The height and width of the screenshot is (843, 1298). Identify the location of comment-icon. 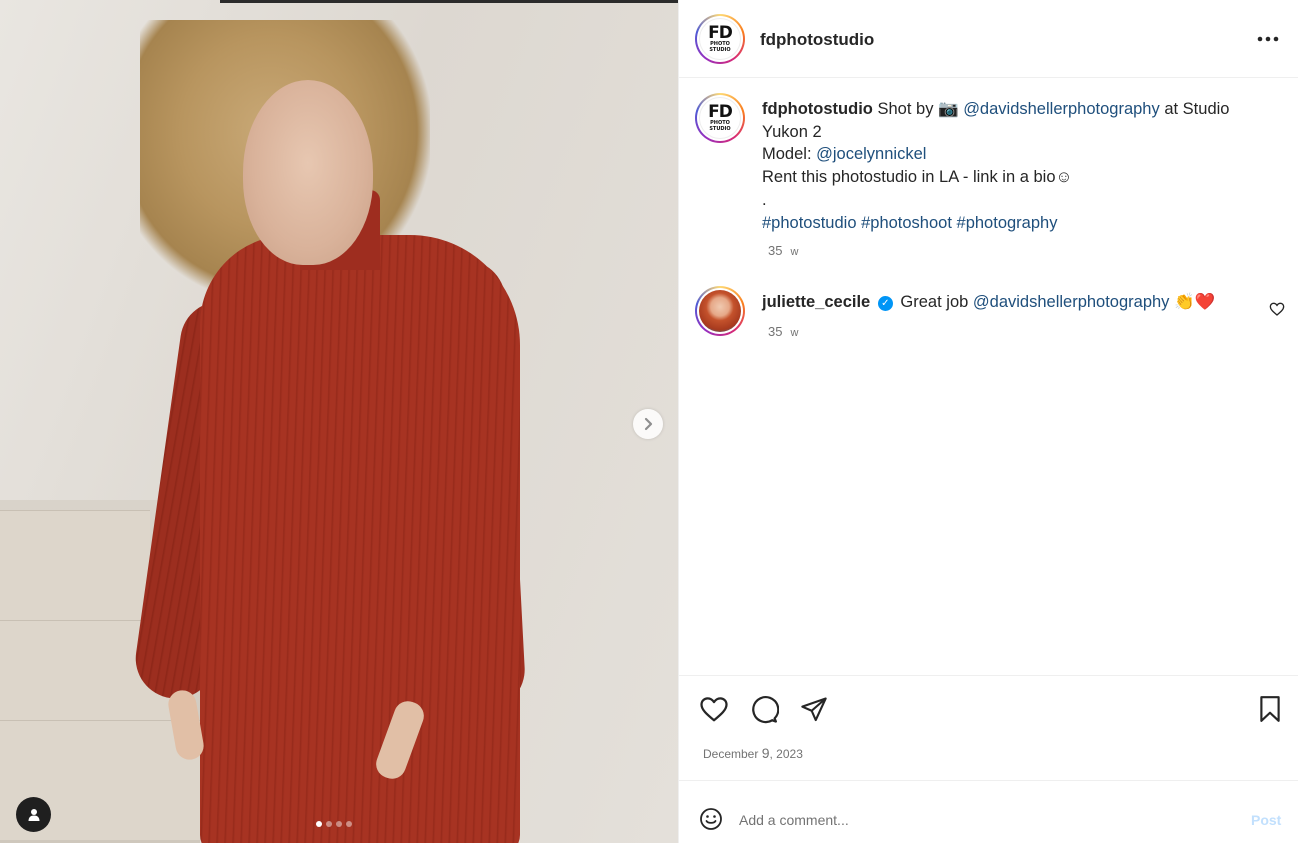
(765, 709).